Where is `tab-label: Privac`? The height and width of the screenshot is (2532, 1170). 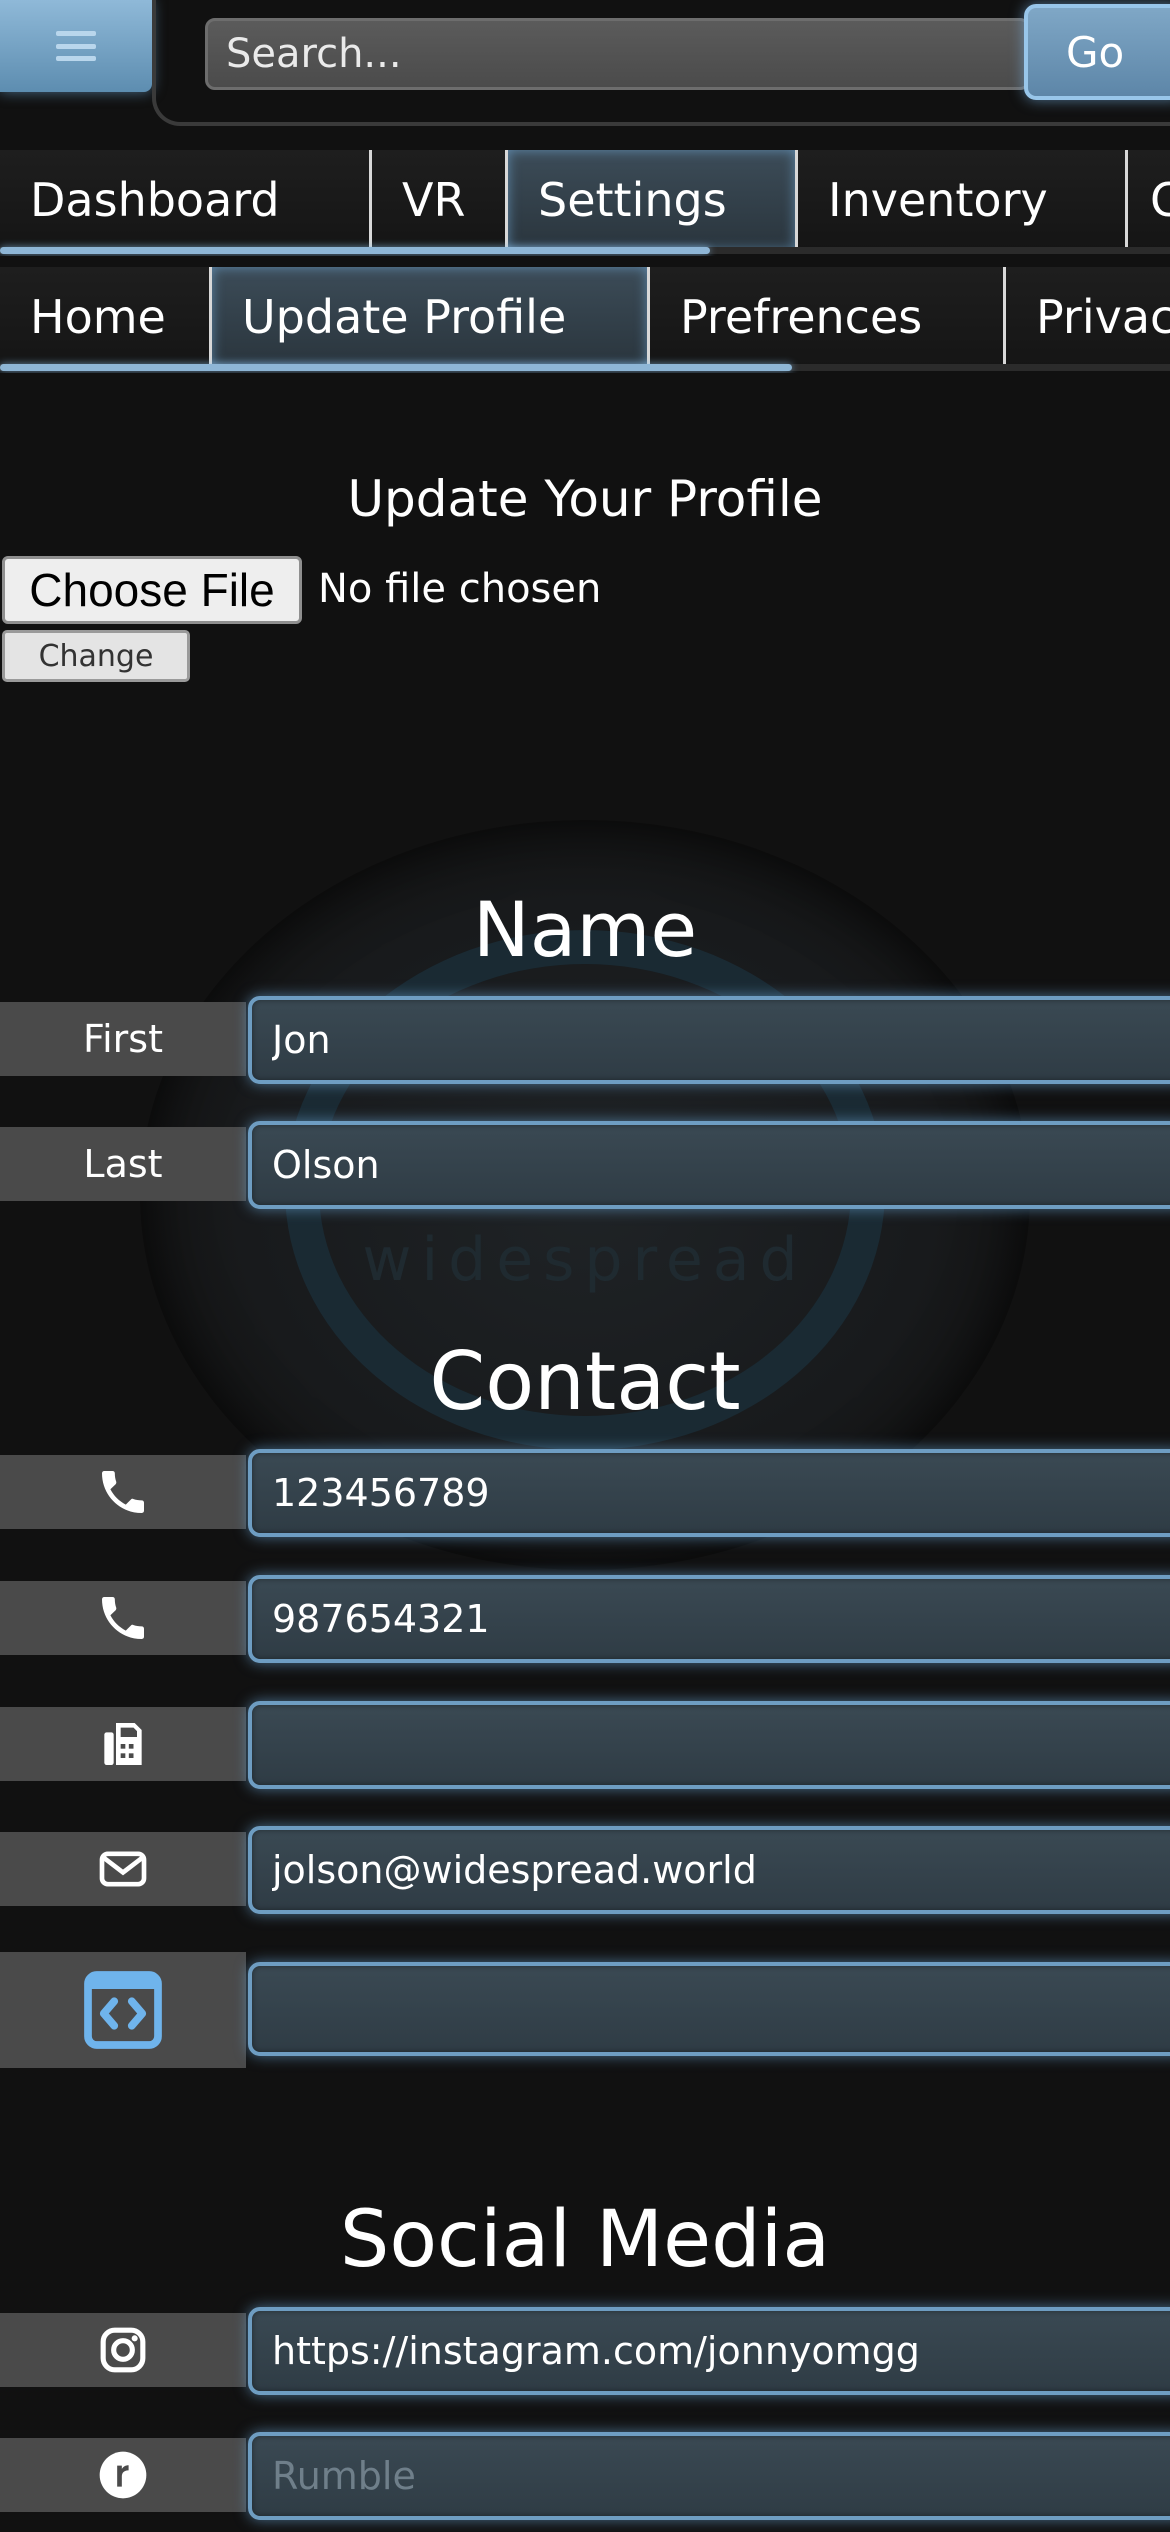
tab-label: Privac is located at coordinates (1103, 317).